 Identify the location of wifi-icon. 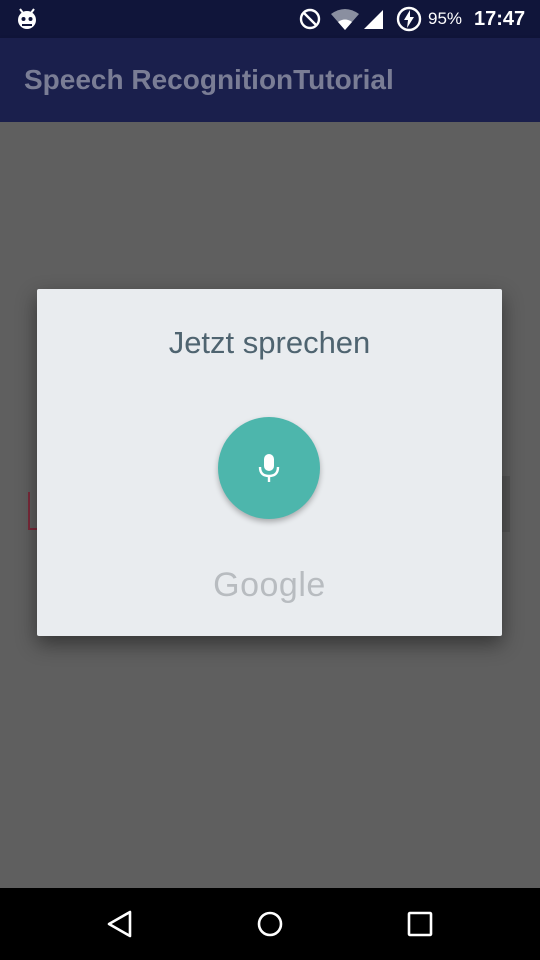
(345, 19).